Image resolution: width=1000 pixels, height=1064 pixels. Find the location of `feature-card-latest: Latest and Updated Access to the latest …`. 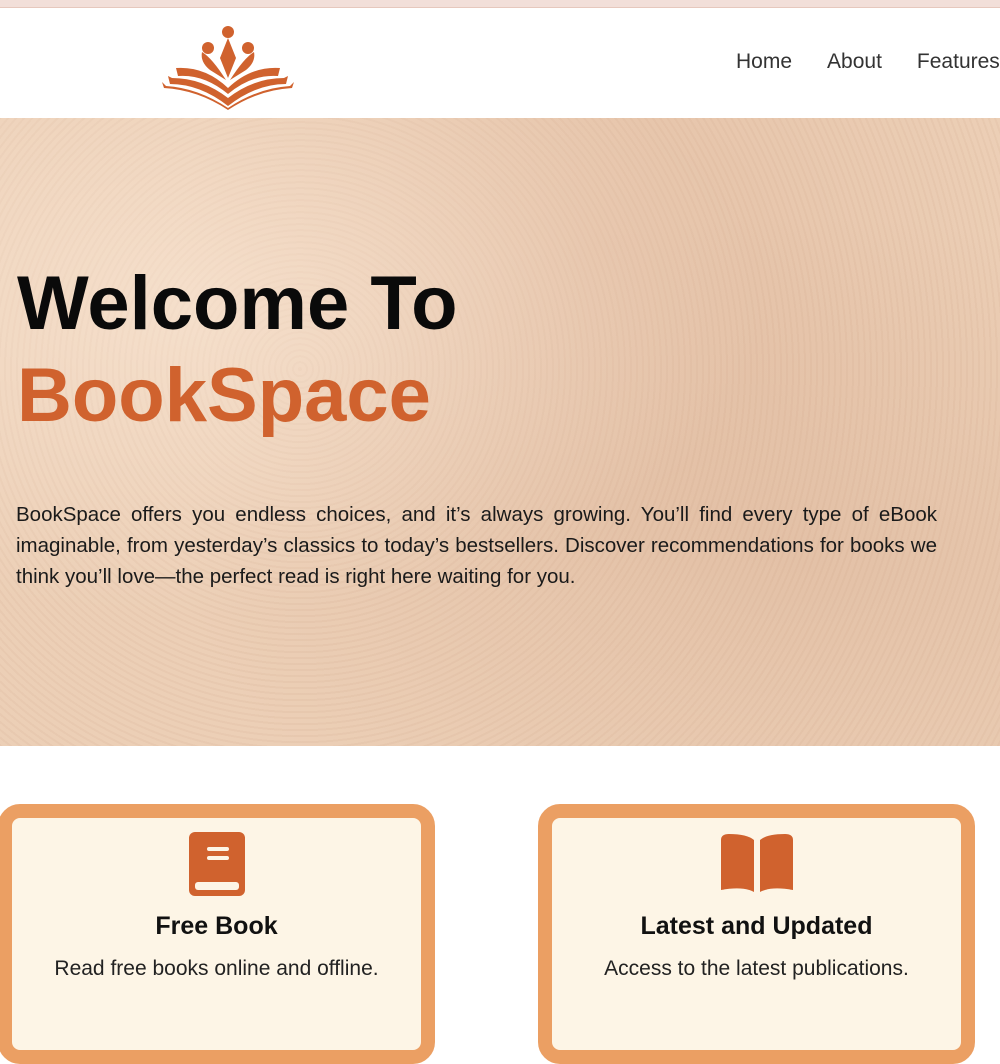

feature-card-latest: Latest and Updated Access to the latest … is located at coordinates (756, 934).